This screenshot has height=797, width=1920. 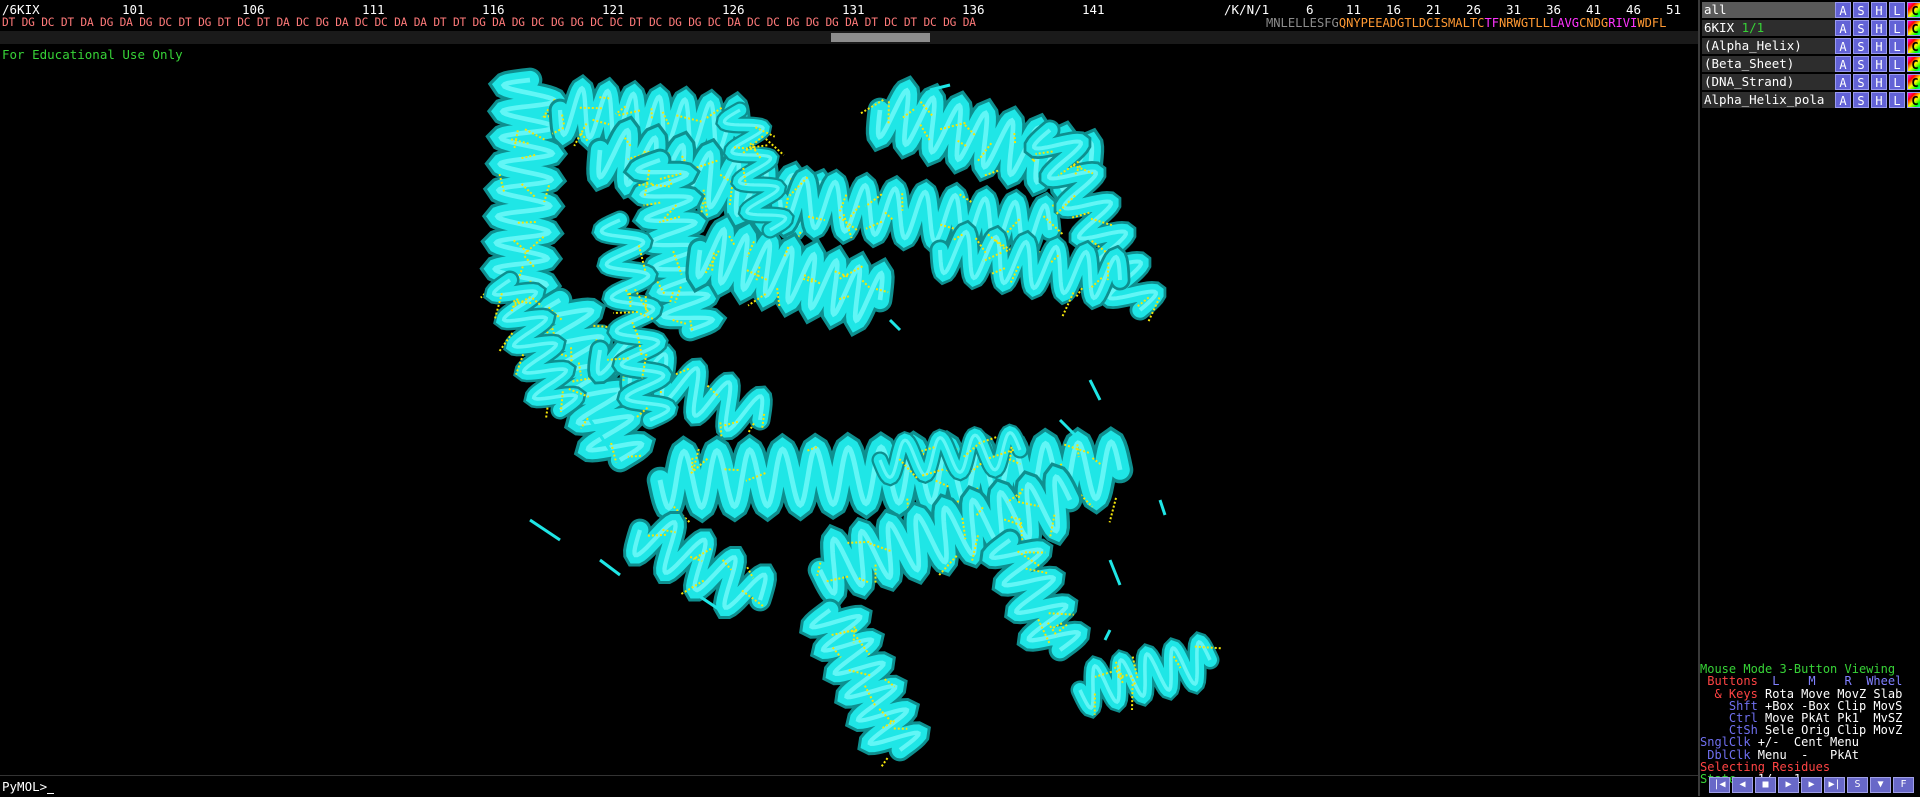 What do you see at coordinates (880, 37) in the screenshot?
I see `sequence-scrollbar-thumb` at bounding box center [880, 37].